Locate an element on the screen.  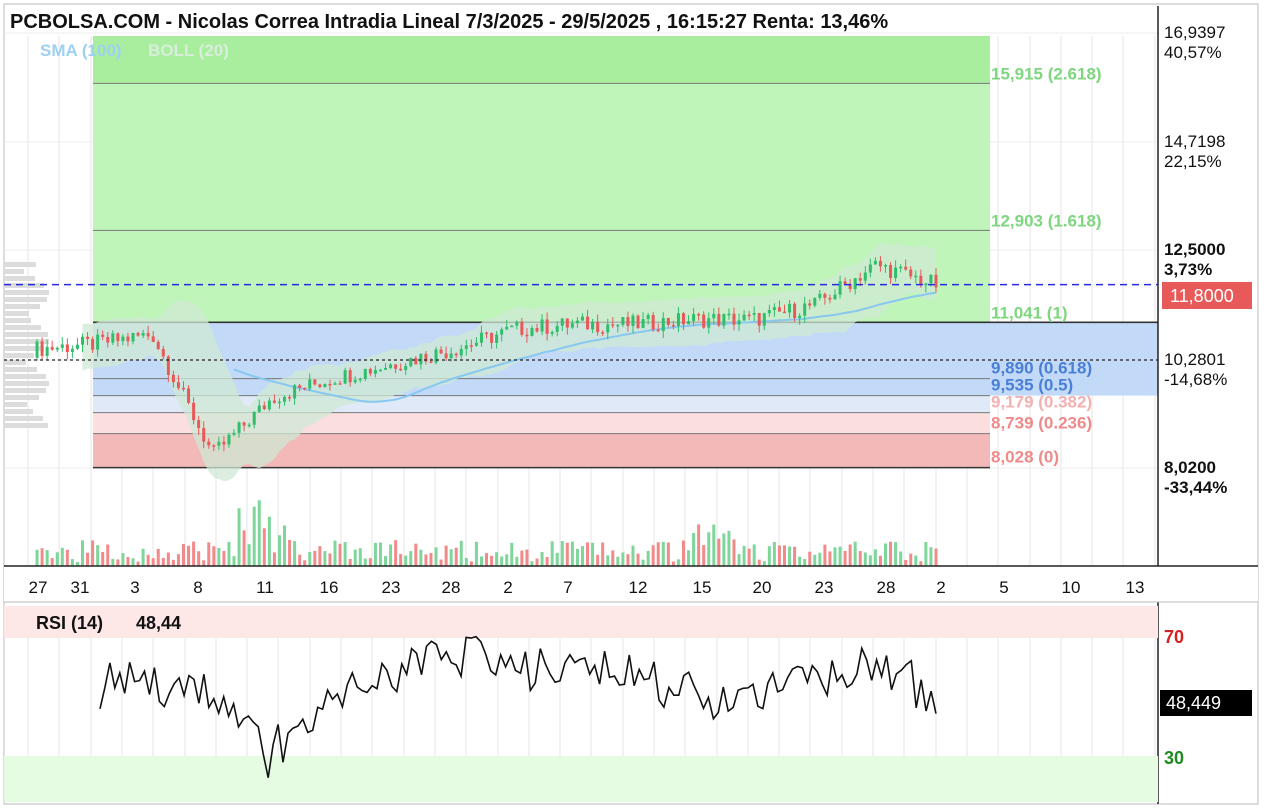
date-label: 28 is located at coordinates (451, 587).